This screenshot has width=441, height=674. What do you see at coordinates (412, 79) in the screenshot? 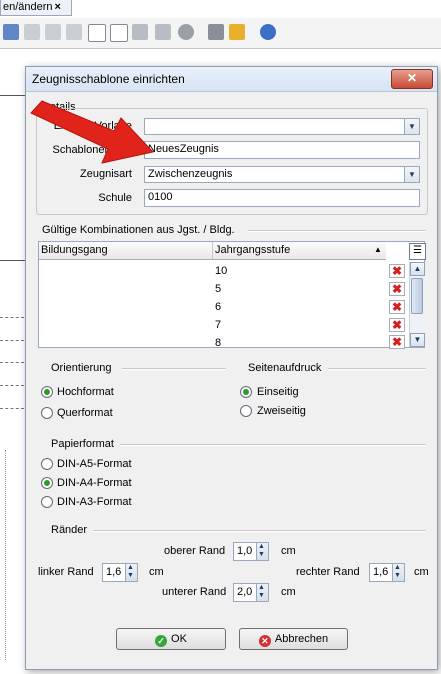
I see `dialog-close-button: ✕` at bounding box center [412, 79].